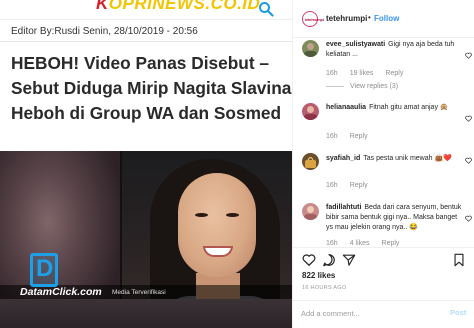 This screenshot has height=328, width=474. What do you see at coordinates (362, 73) in the screenshot?
I see `comment-likes: 19 likes` at bounding box center [362, 73].